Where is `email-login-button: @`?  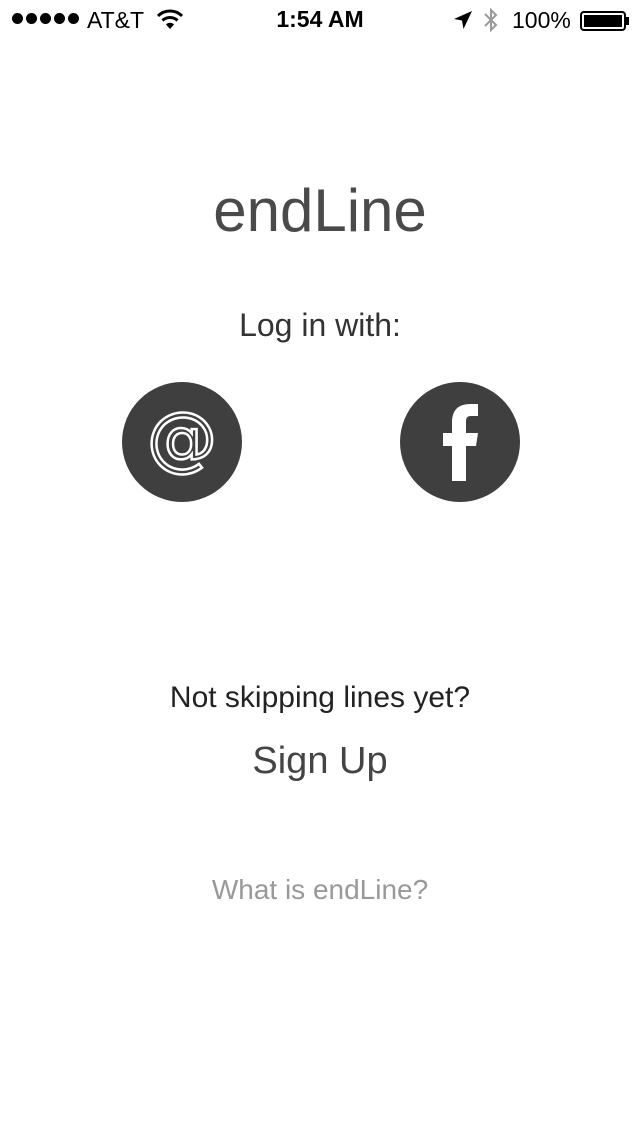
email-login-button: @ is located at coordinates (182, 442).